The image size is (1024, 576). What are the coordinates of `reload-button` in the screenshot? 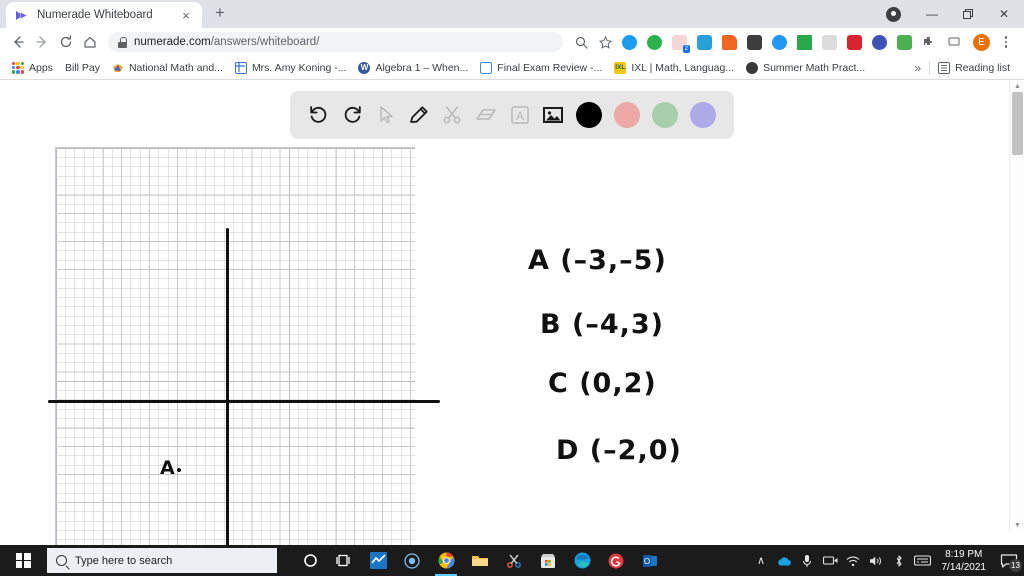 It's located at (66, 42).